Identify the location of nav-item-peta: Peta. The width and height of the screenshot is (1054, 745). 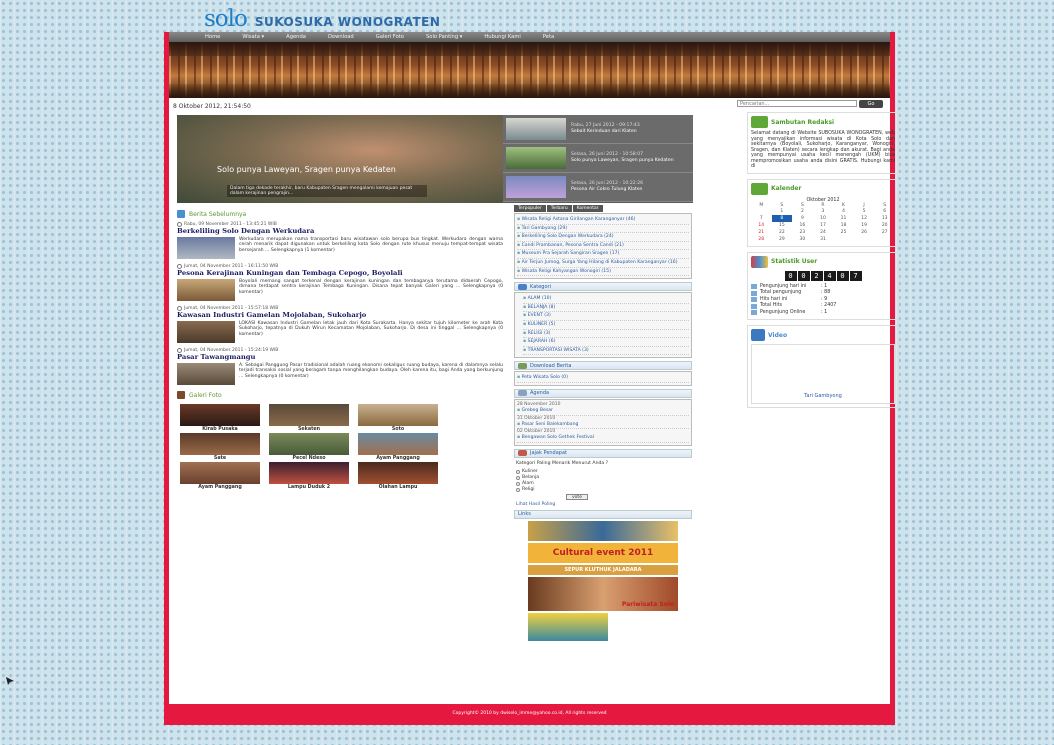
(548, 37).